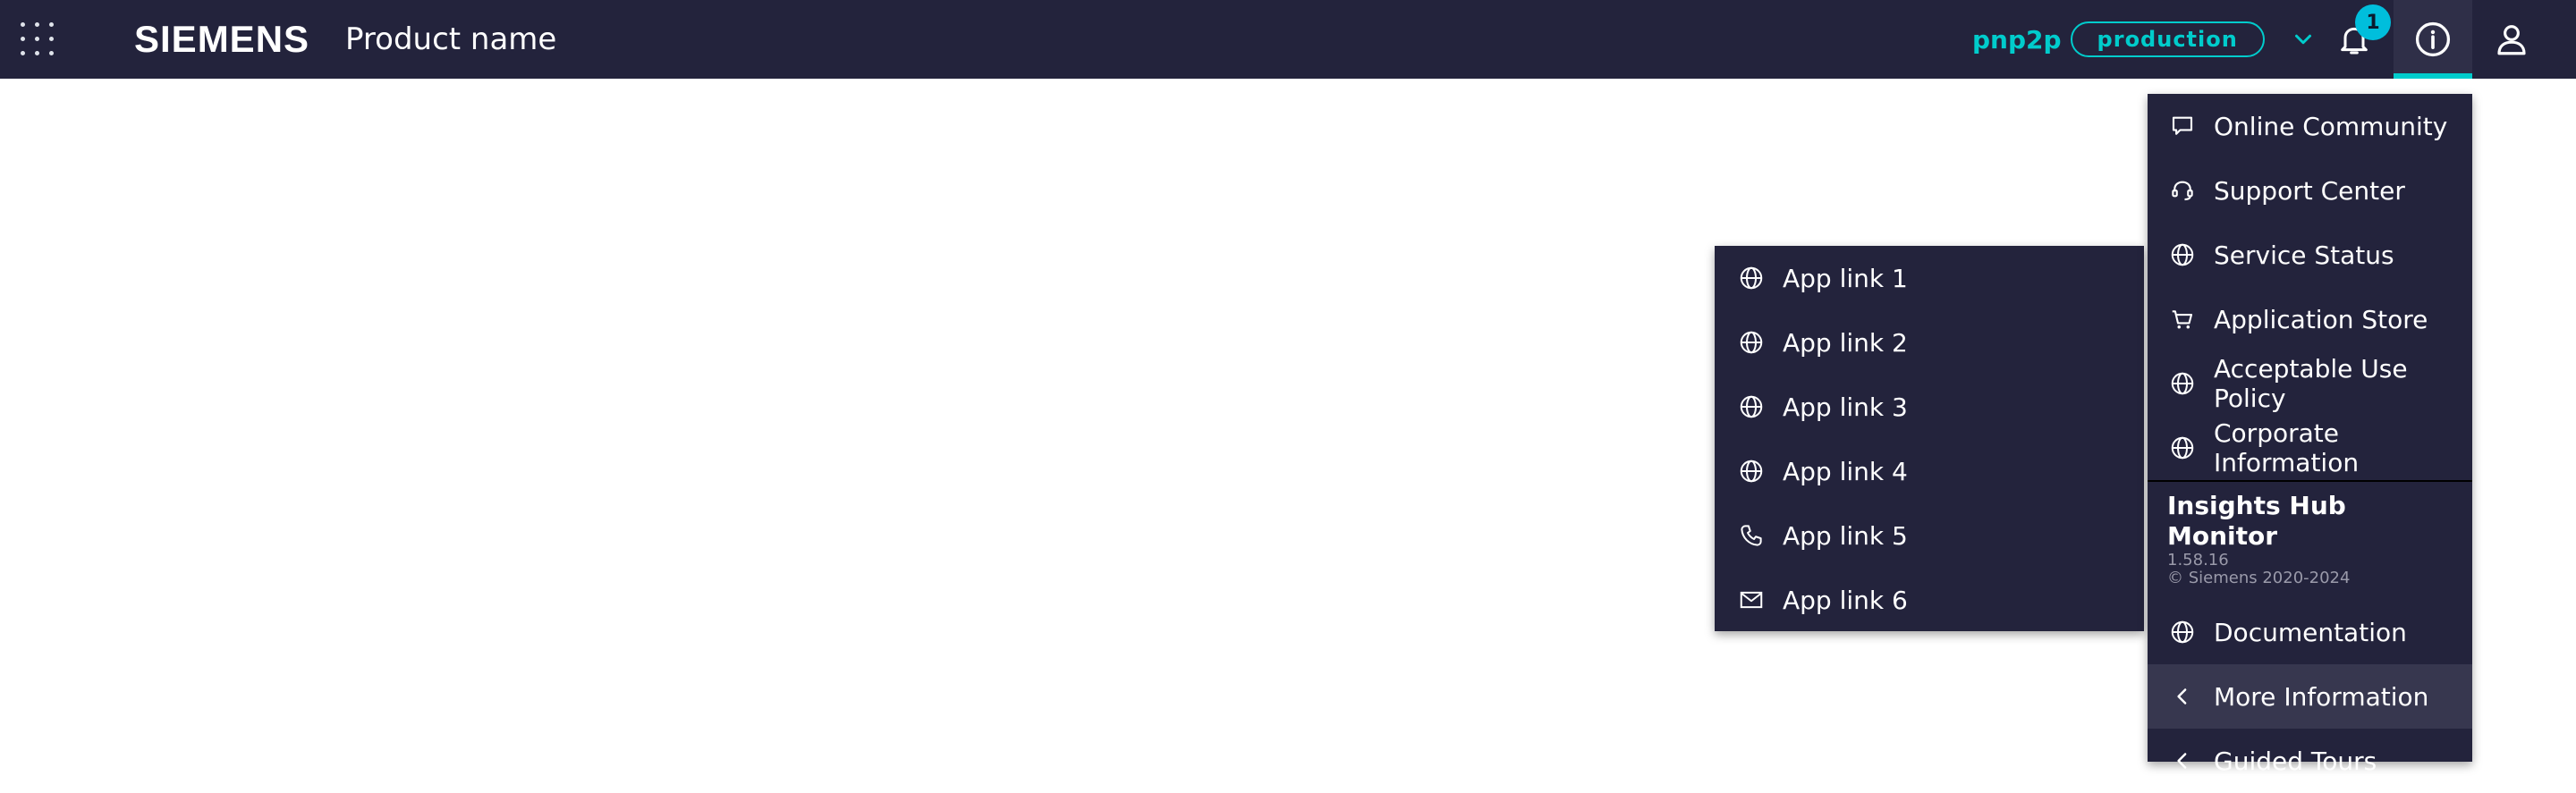 This screenshot has height=793, width=2576. Describe the element at coordinates (2373, 22) in the screenshot. I see `notification-badge: 1` at that location.